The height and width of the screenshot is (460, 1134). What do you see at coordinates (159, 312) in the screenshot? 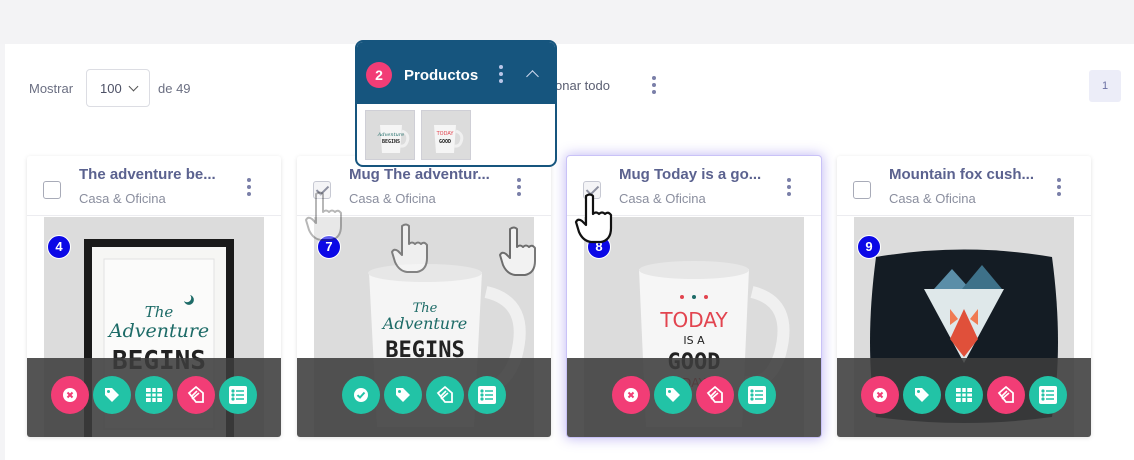
I see `svg-text: The` at bounding box center [159, 312].